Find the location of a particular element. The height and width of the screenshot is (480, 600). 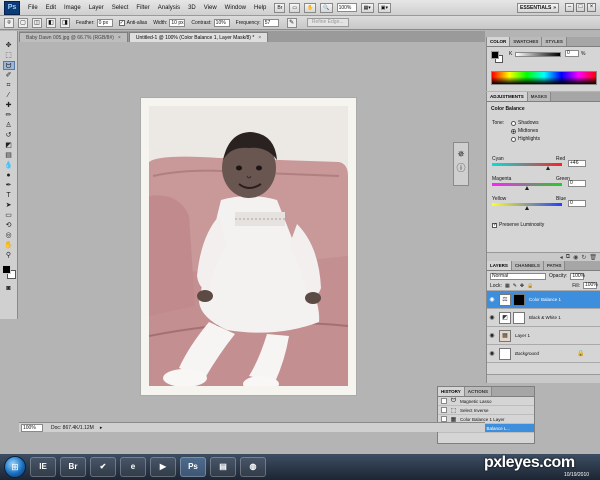

quick-selection-tool-icon: ✐ is located at coordinates (9, 75).